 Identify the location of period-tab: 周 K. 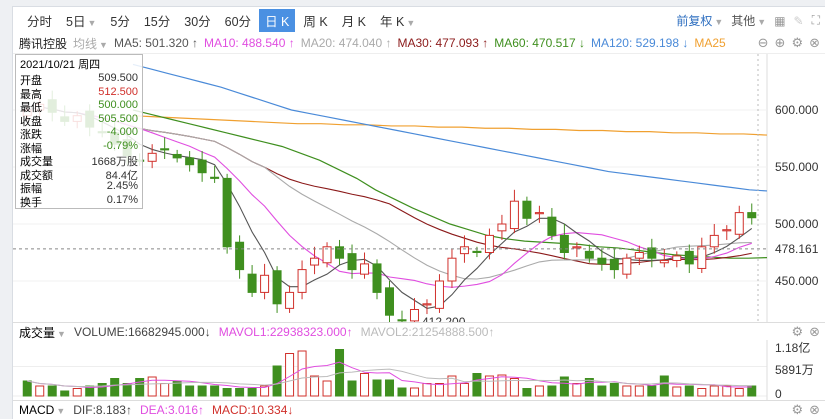
(315, 20).